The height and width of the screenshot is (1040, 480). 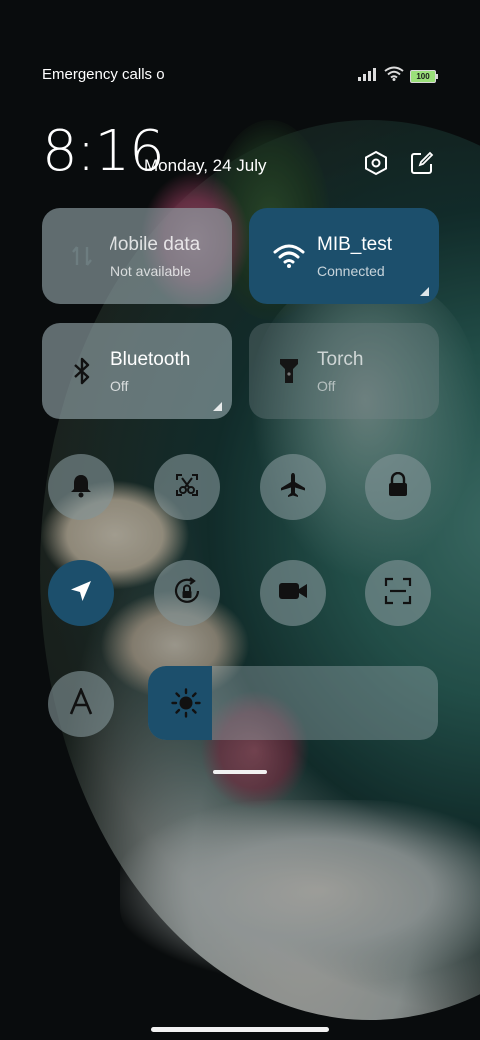 What do you see at coordinates (240, 76) in the screenshot?
I see `status-bar: Emergency calls o 100` at bounding box center [240, 76].